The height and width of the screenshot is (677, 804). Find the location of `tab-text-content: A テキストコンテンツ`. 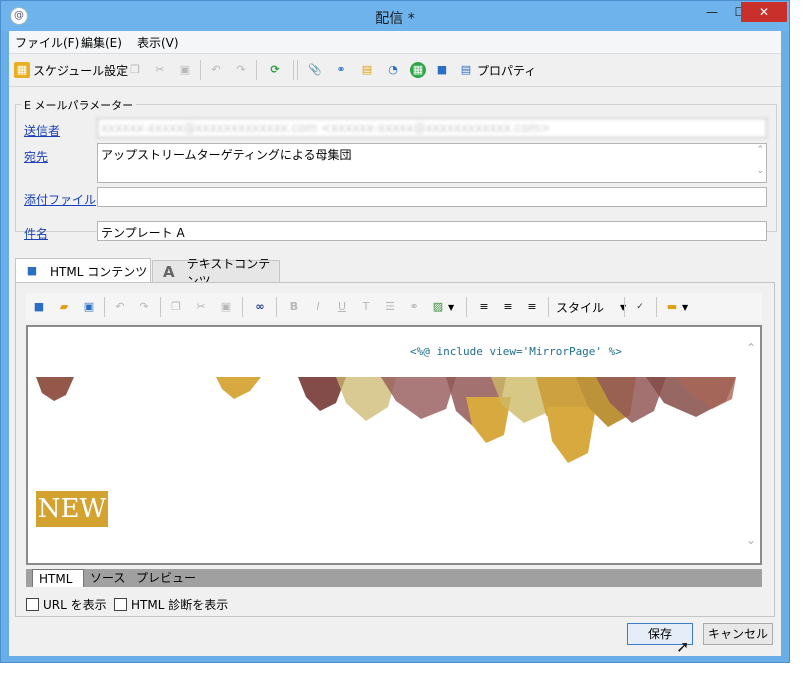

tab-text-content: A テキストコンテンツ is located at coordinates (216, 272).